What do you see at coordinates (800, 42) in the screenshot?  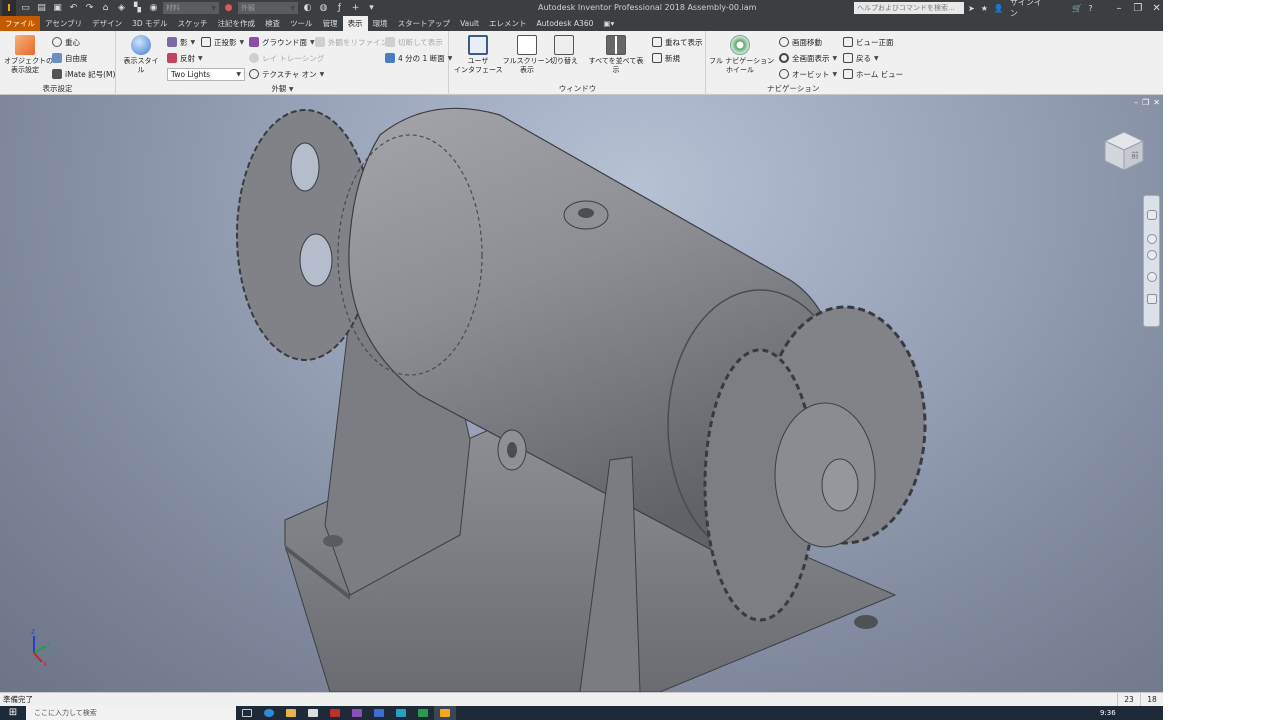 I see `pan-button: 画面移動` at bounding box center [800, 42].